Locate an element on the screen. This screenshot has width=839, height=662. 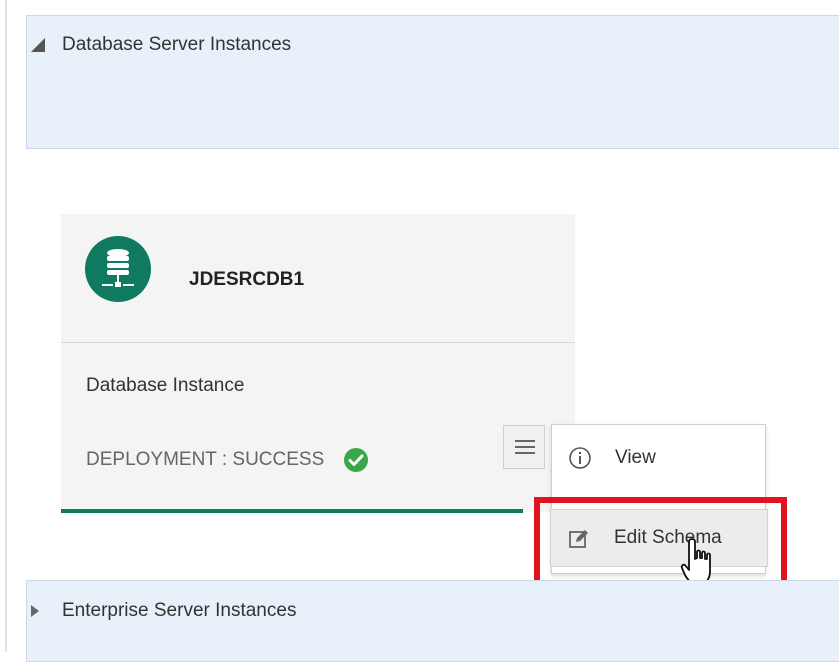
check-circle-icon is located at coordinates (356, 460).